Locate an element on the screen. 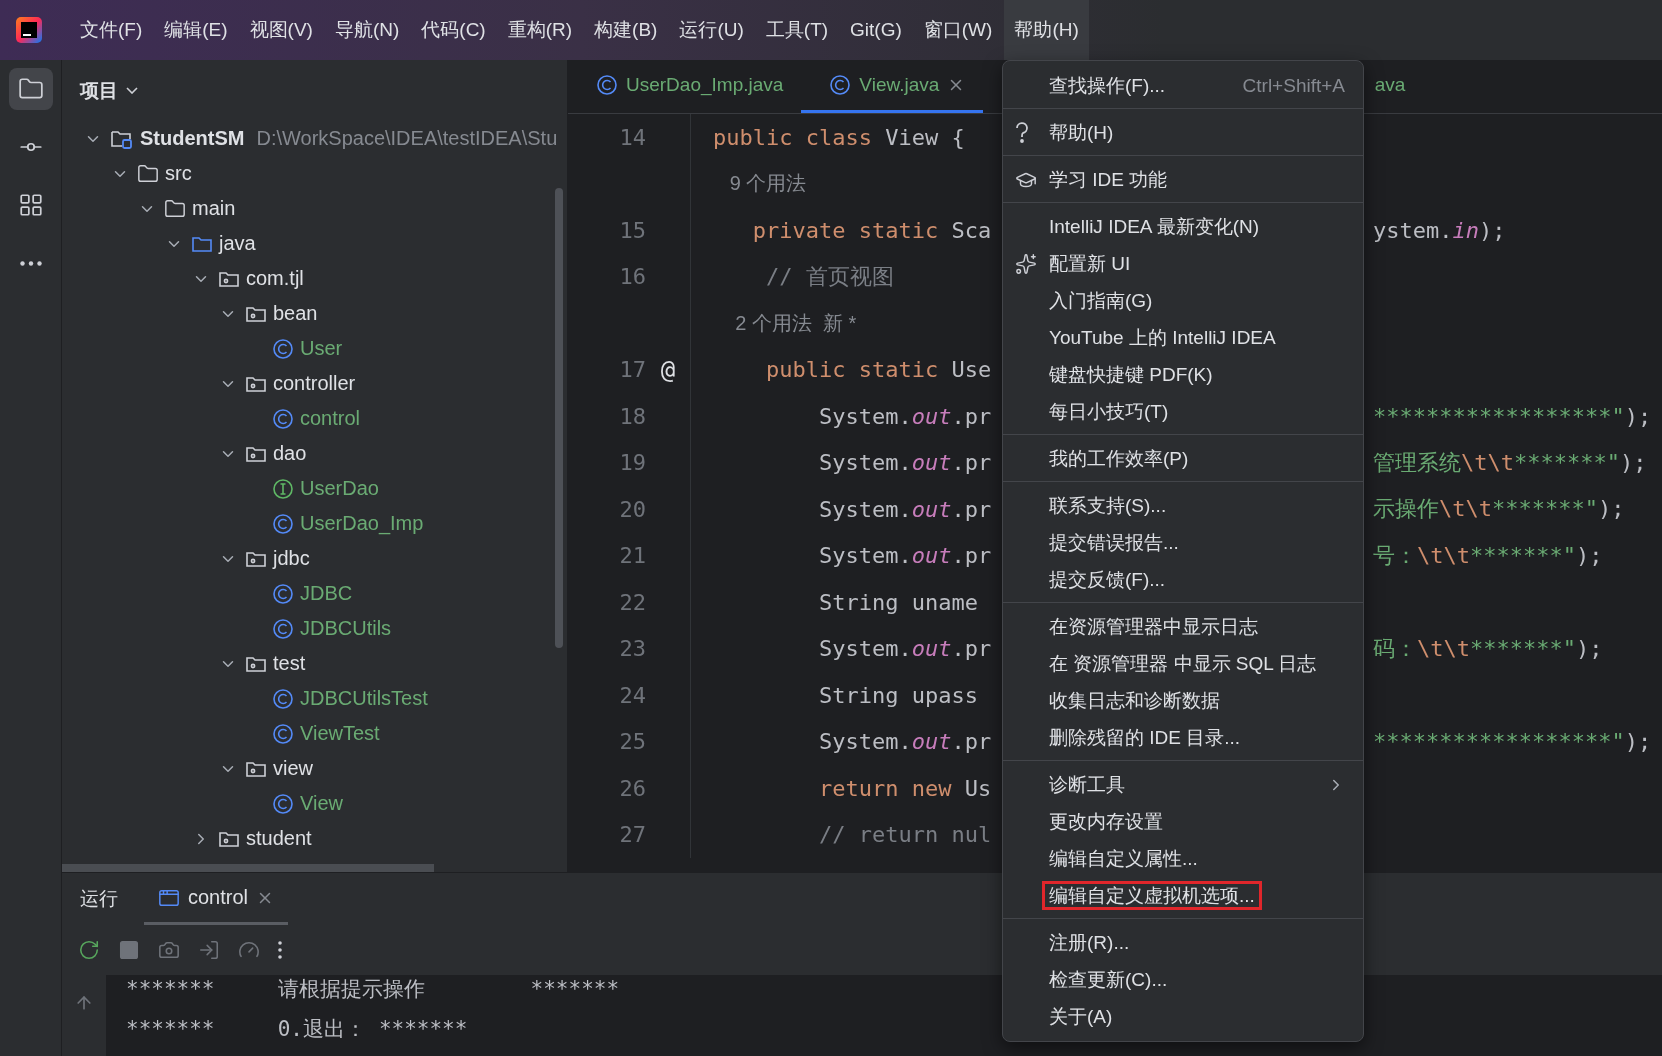  code-line: ystem.in); is located at coordinates (1439, 230).